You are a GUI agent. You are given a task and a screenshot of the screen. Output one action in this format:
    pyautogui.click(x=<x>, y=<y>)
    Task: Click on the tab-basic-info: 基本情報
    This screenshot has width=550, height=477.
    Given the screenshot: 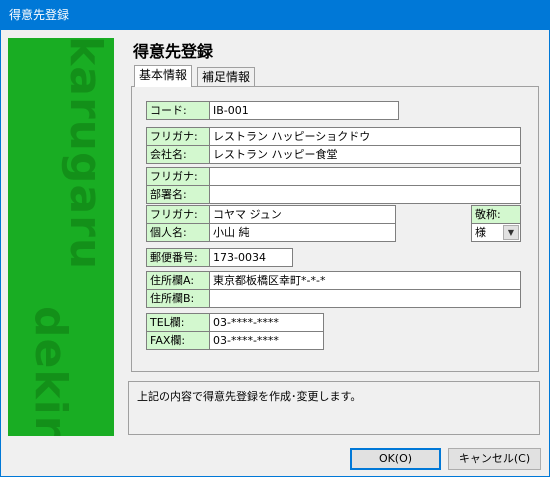 What is the action you would take?
    pyautogui.click(x=163, y=76)
    